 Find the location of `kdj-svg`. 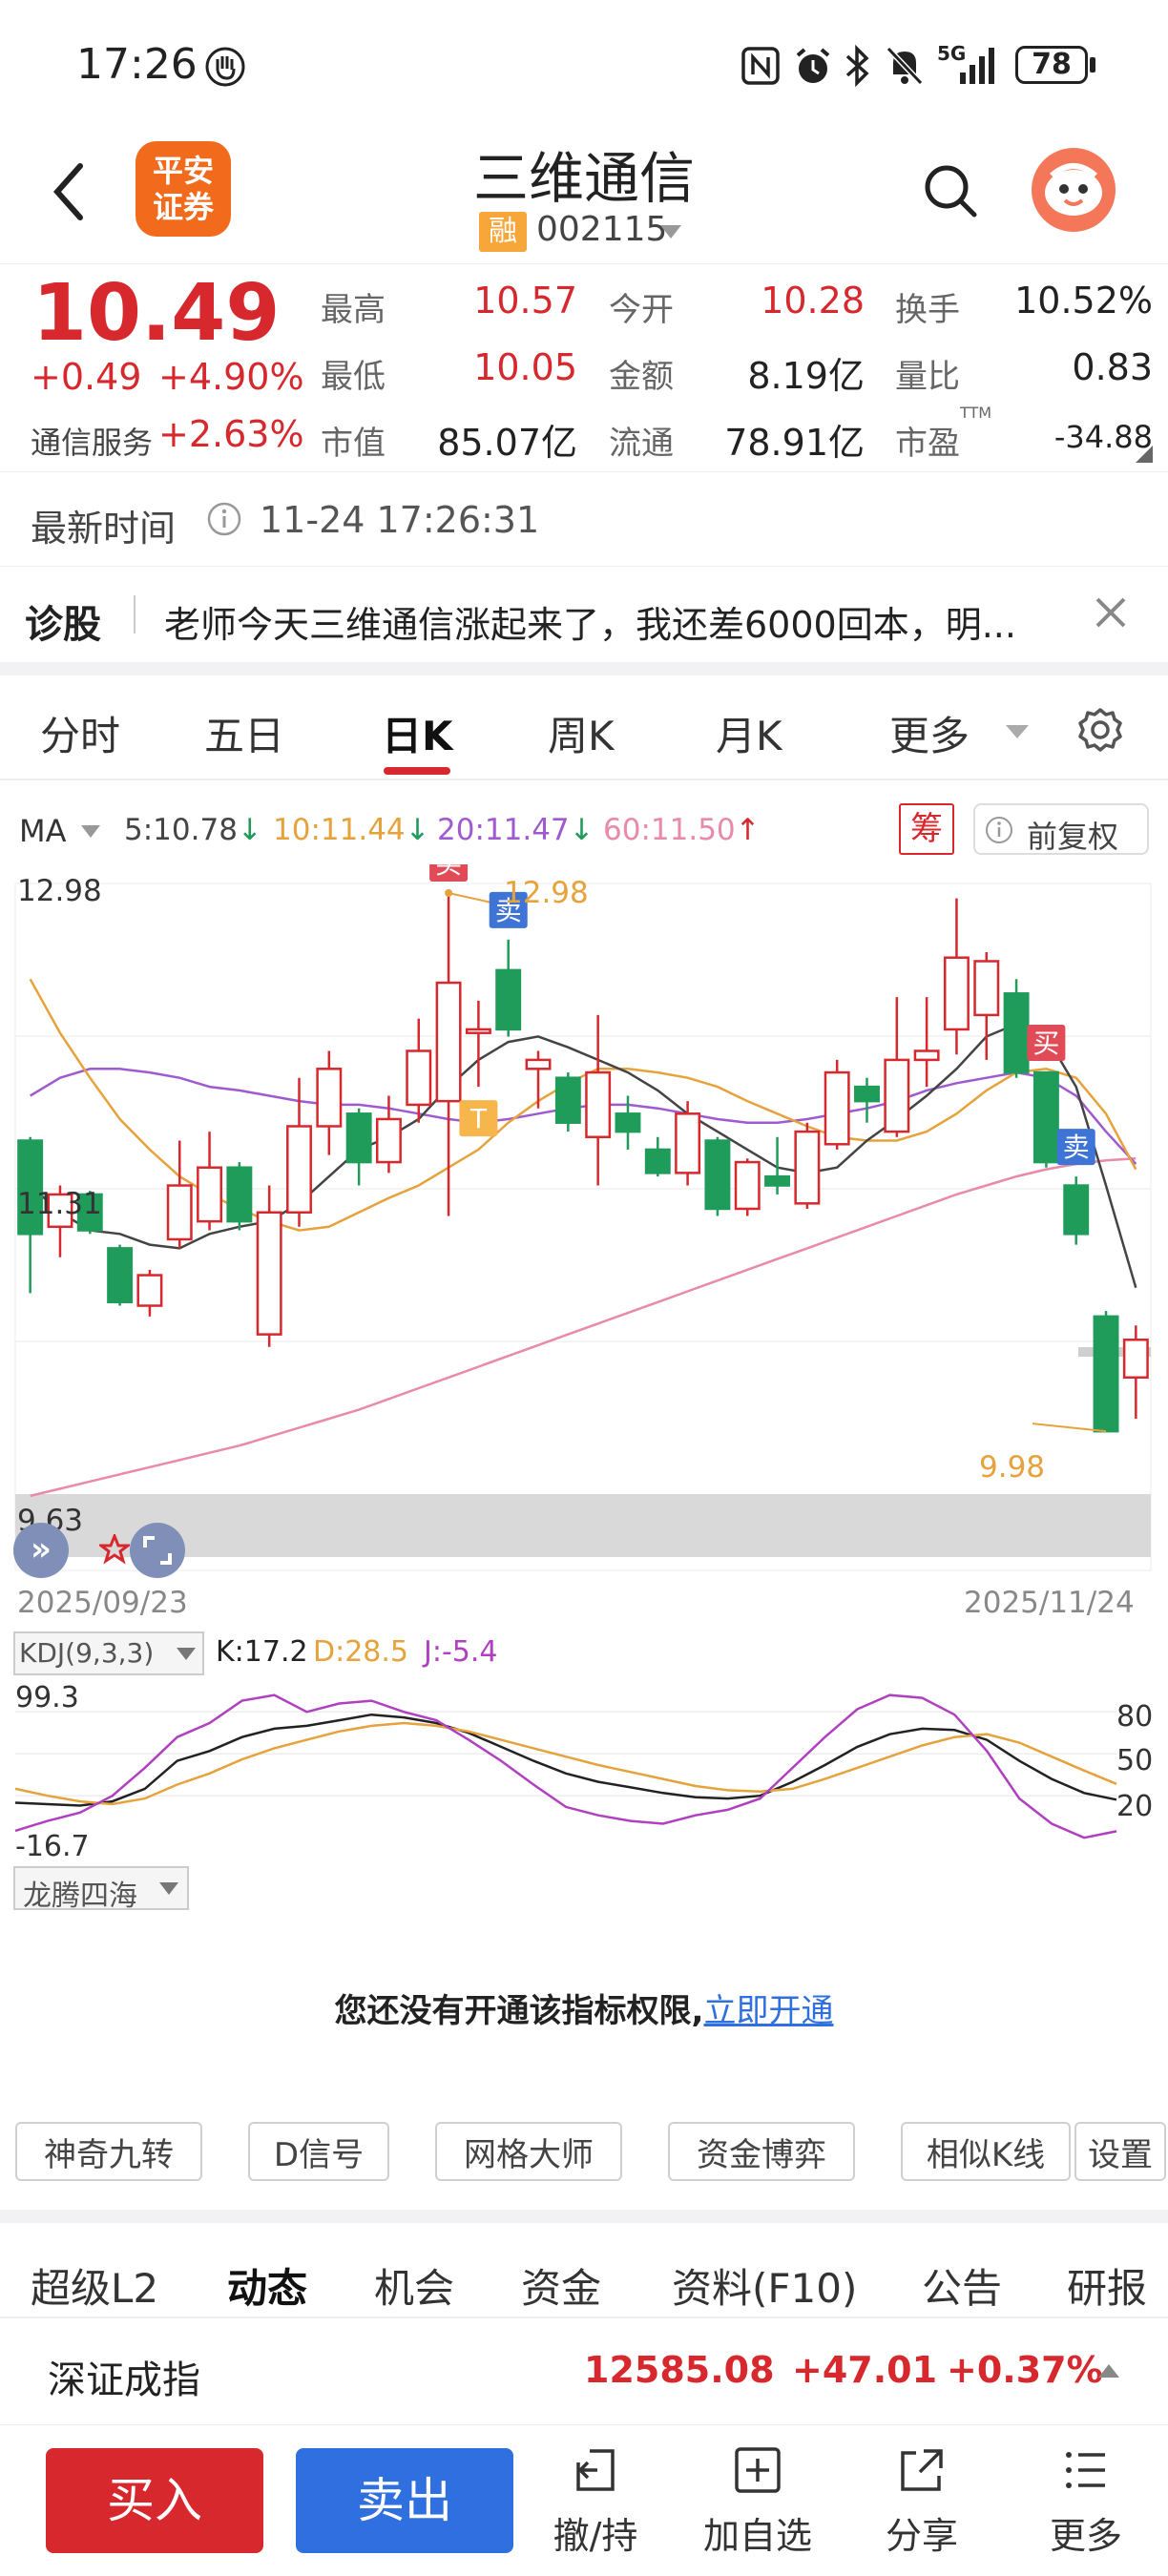

kdj-svg is located at coordinates (565, 1766).